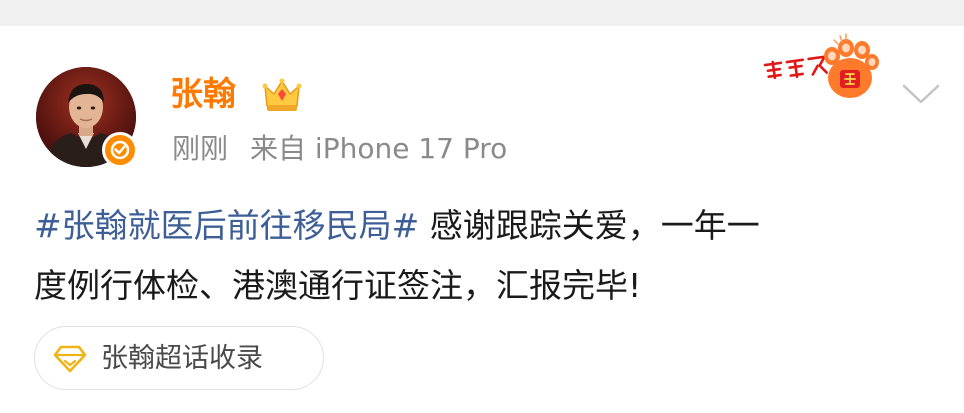 This screenshot has width=964, height=413. I want to click on top-separator, so click(482, 13).